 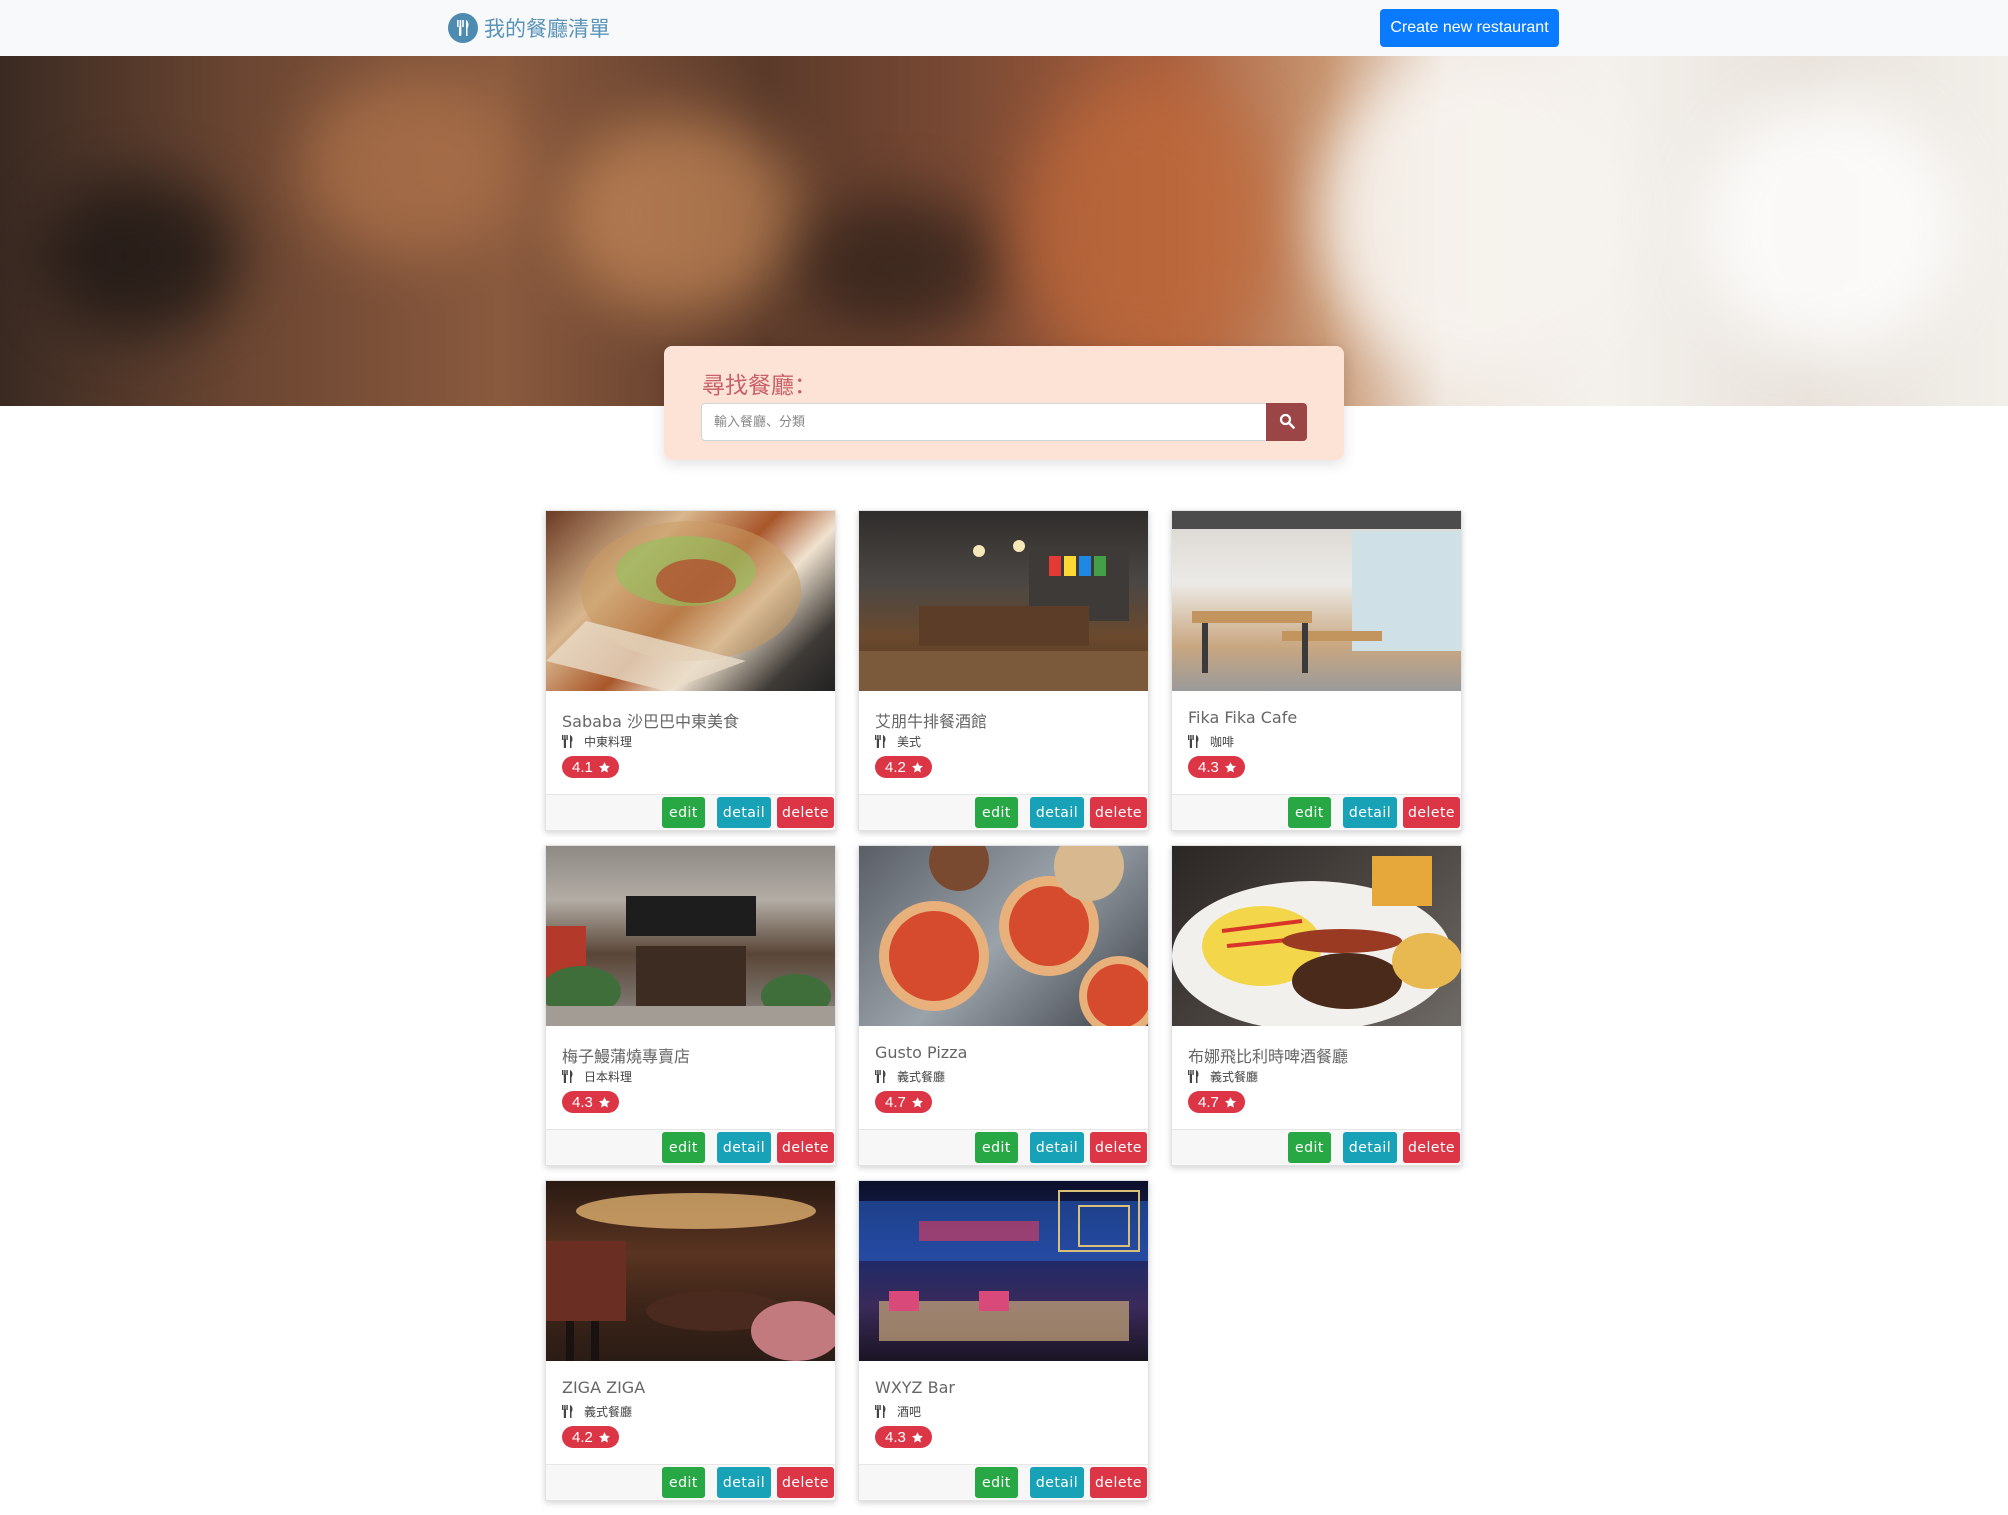 What do you see at coordinates (1243, 717) in the screenshot?
I see `restaurant-name: Fika Fika Cafe` at bounding box center [1243, 717].